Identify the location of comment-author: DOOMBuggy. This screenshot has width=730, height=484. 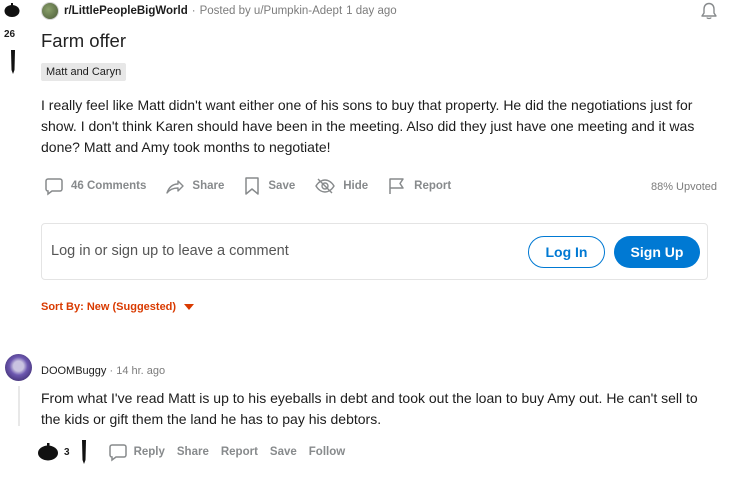
(73, 371).